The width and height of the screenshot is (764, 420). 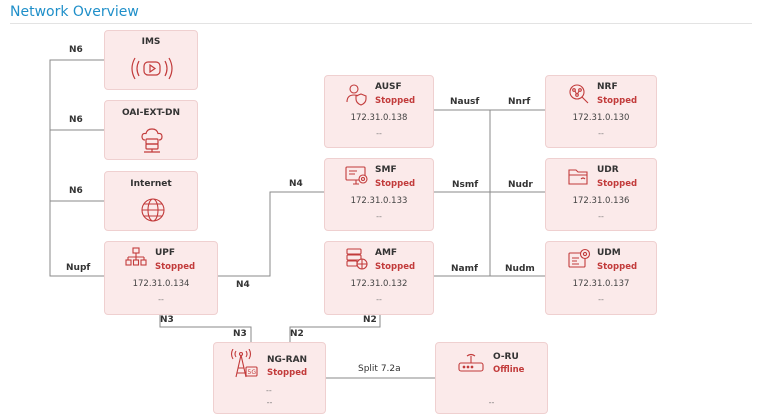 What do you see at coordinates (388, 87) in the screenshot?
I see `node-name: AUSF` at bounding box center [388, 87].